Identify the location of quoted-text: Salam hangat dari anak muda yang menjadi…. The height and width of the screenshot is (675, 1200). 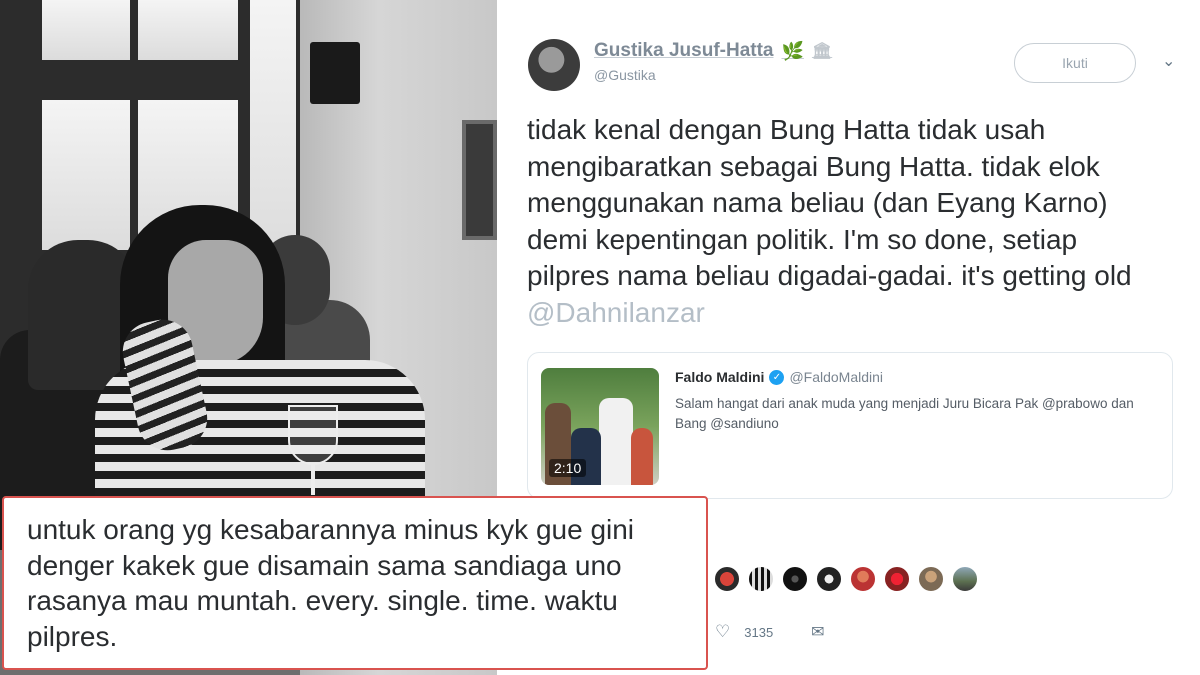
(904, 413).